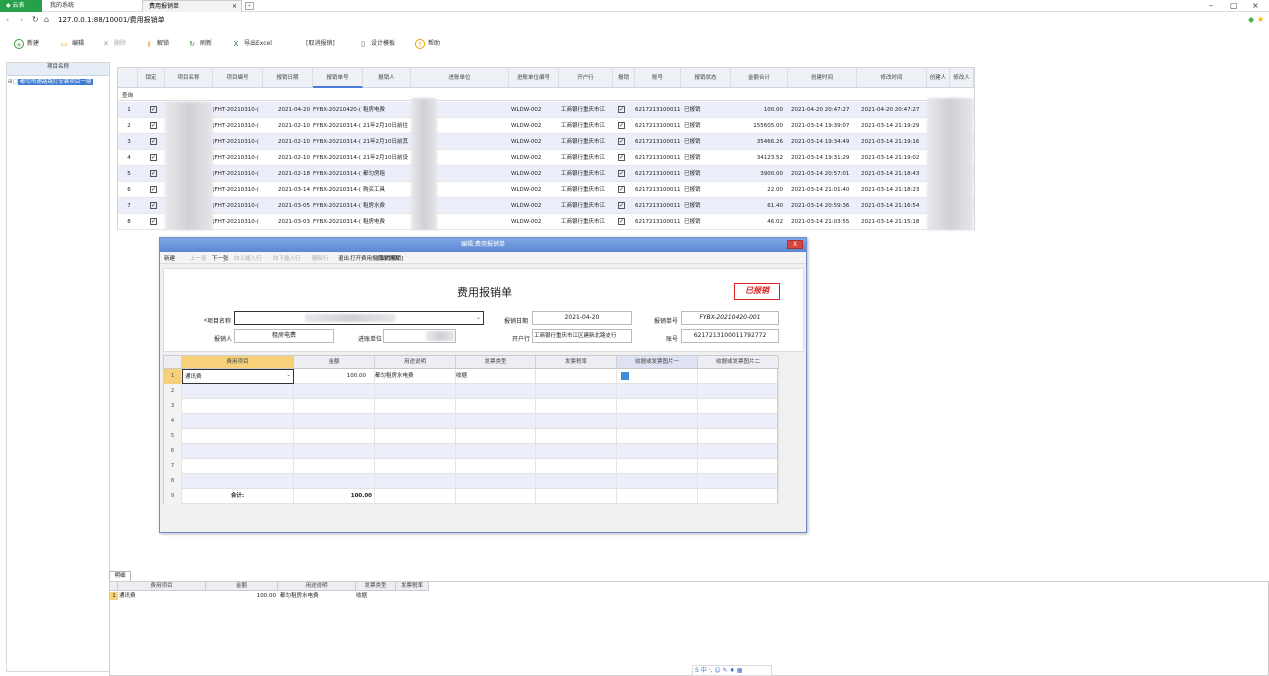 The width and height of the screenshot is (1269, 676). Describe the element at coordinates (822, 78) in the screenshot. I see `column-header: 创建时间` at that location.